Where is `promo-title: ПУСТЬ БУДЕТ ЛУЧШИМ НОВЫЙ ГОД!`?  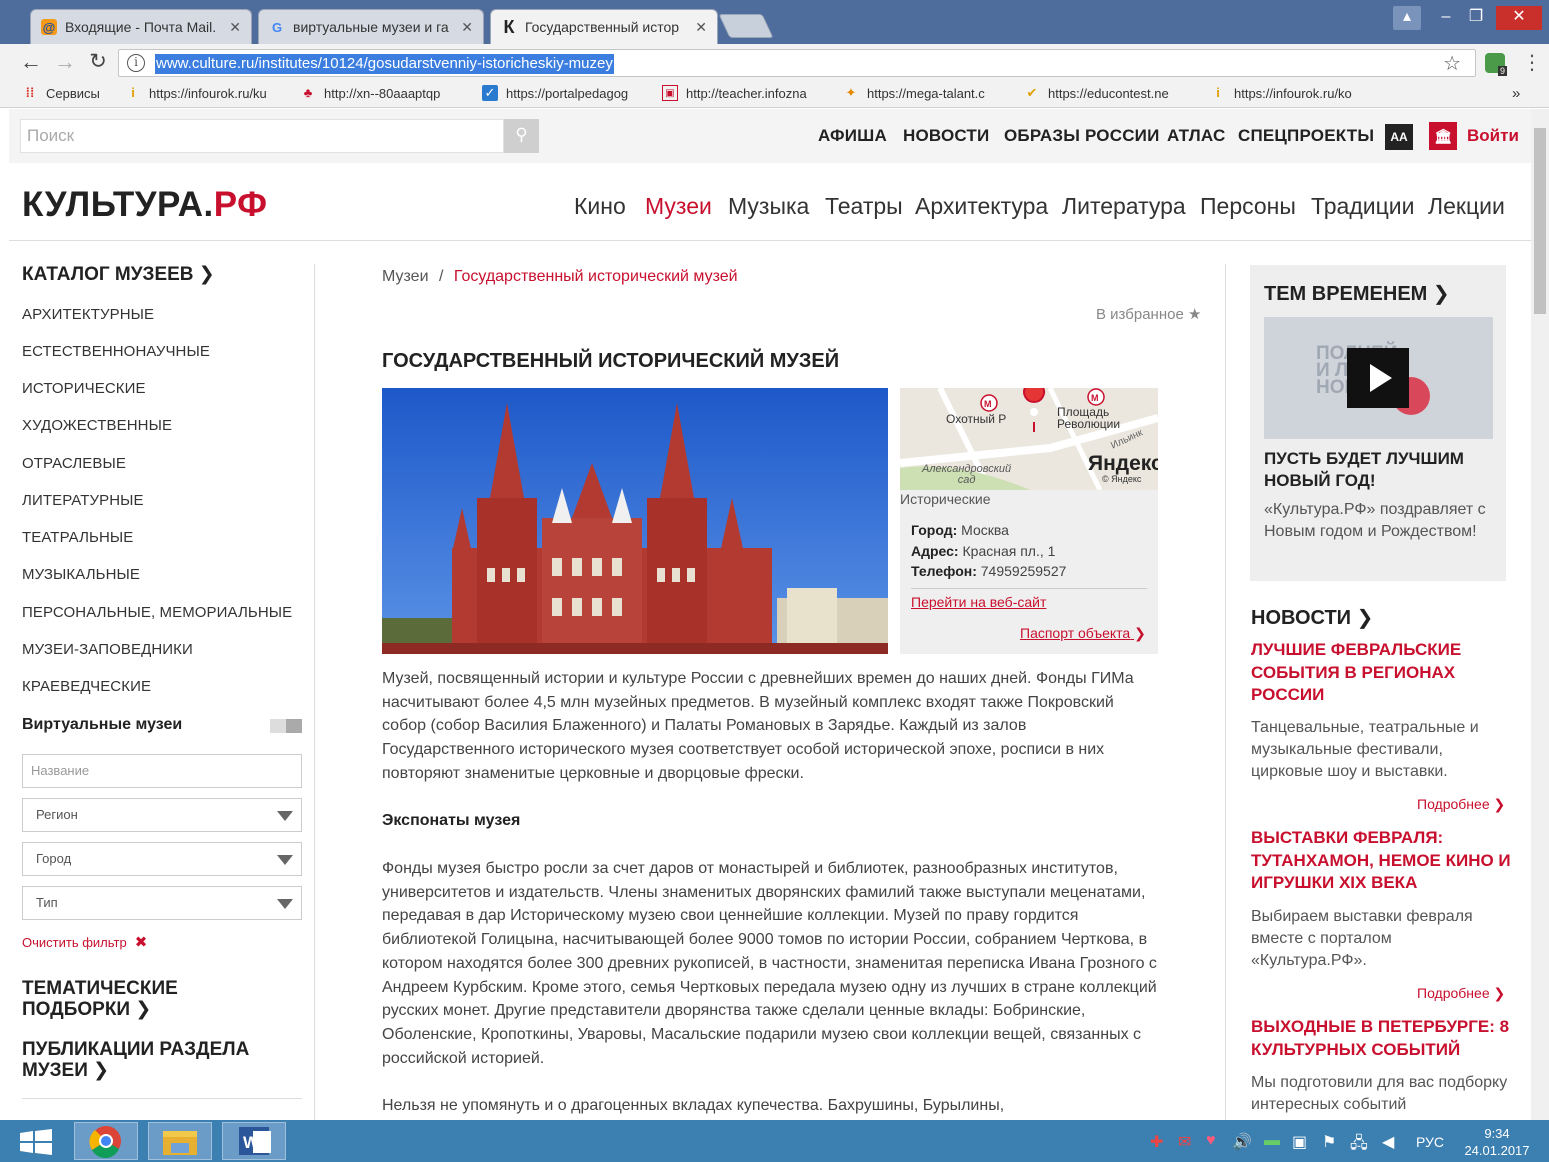 promo-title: ПУСТЬ БУДЕТ ЛУЧШИМ НОВЫЙ ГОД! is located at coordinates (1380, 470).